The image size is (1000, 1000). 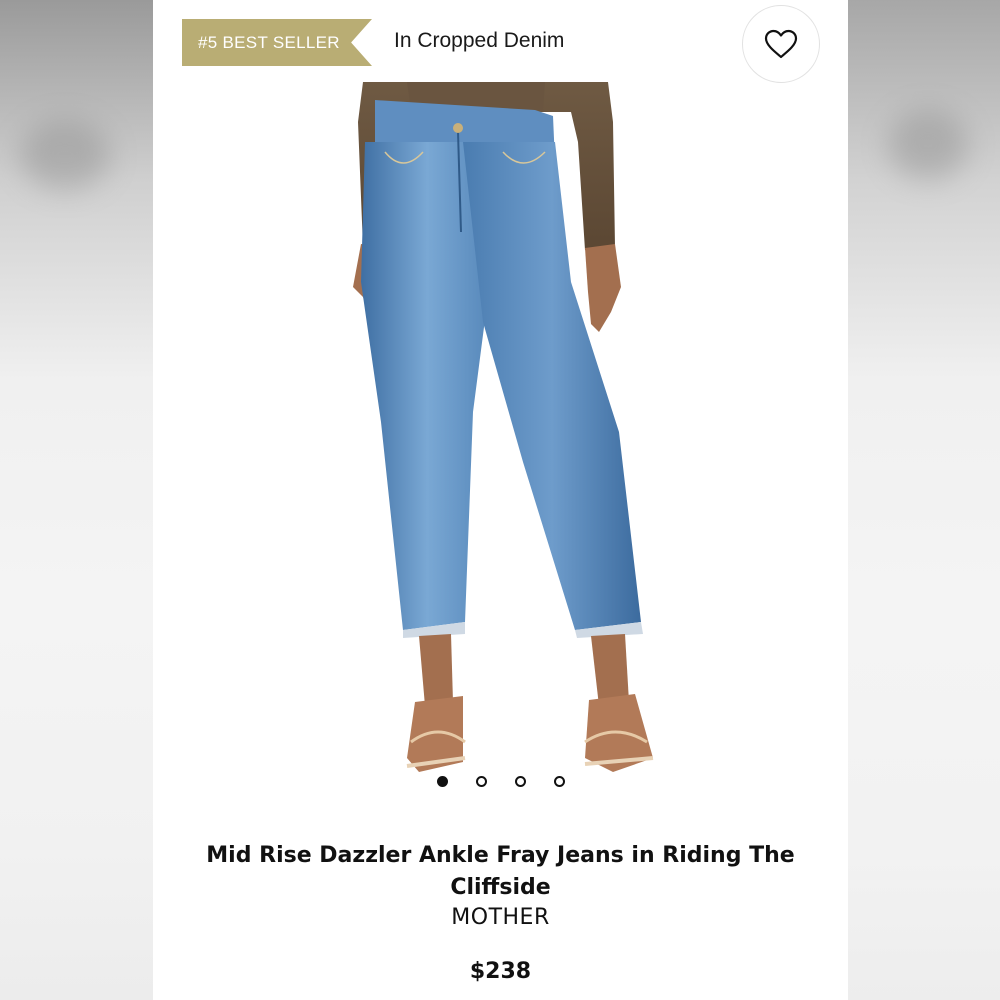 I want to click on favorite-button, so click(x=781, y=44).